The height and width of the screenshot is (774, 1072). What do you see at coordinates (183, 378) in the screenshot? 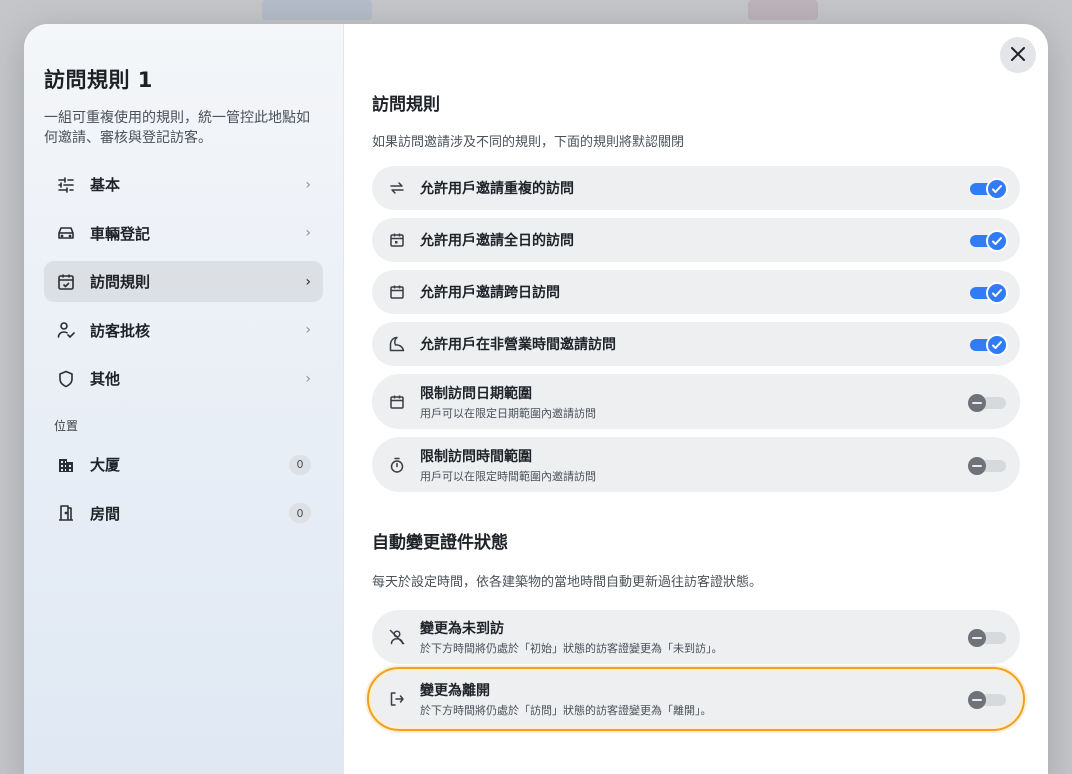
I see `sidebar-item-other: 其他 ›` at bounding box center [183, 378].